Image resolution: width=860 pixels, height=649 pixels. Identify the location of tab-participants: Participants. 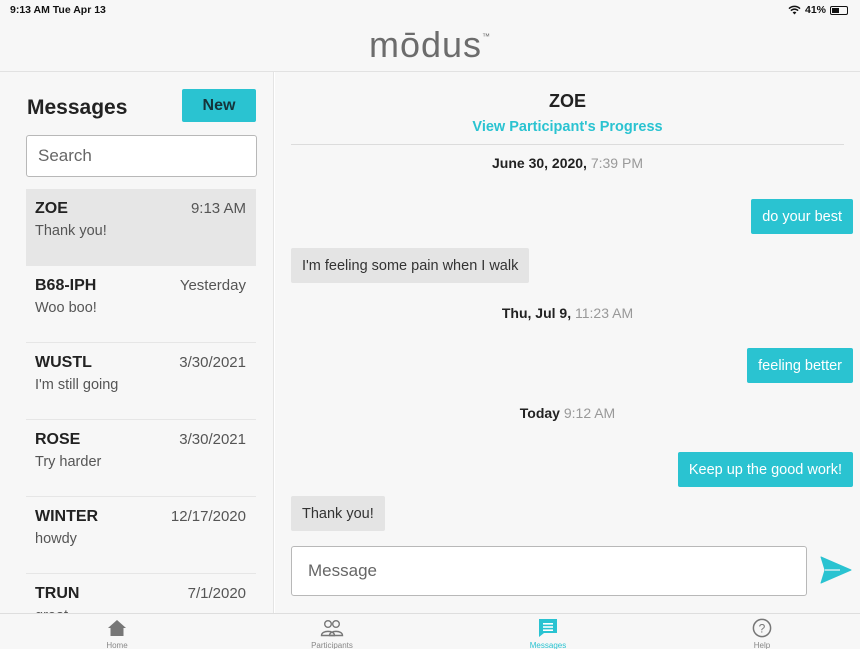
(332, 631).